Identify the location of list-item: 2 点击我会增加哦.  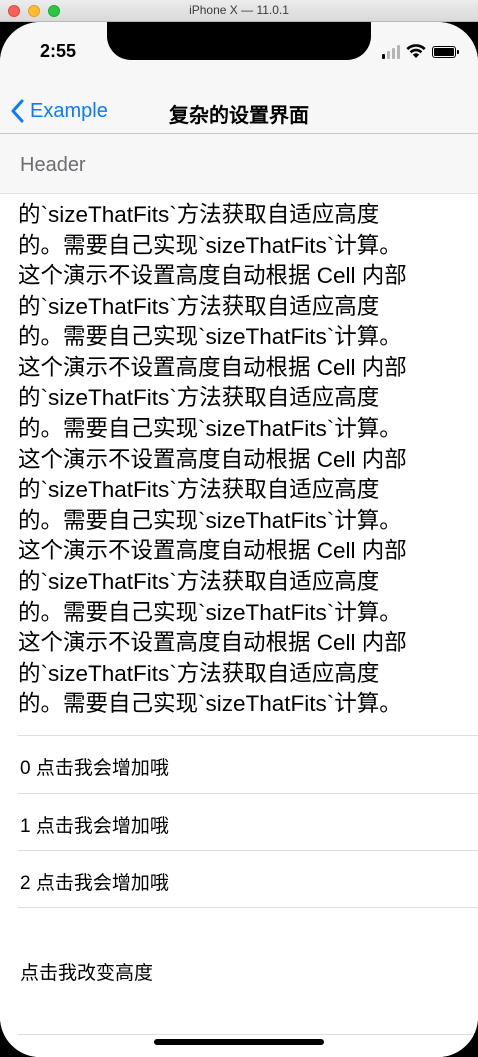
(239, 879).